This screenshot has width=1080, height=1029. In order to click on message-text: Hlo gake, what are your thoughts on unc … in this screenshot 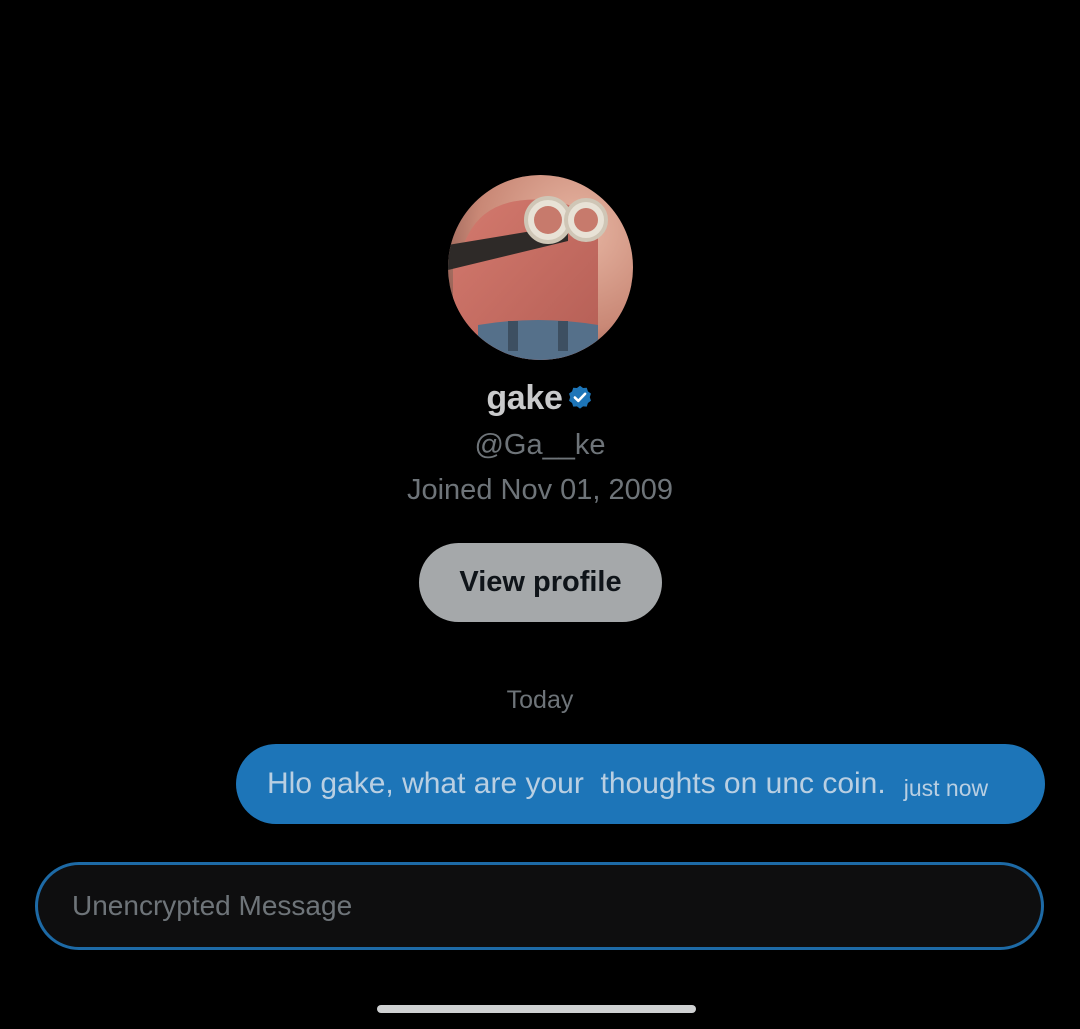, I will do `click(576, 783)`.